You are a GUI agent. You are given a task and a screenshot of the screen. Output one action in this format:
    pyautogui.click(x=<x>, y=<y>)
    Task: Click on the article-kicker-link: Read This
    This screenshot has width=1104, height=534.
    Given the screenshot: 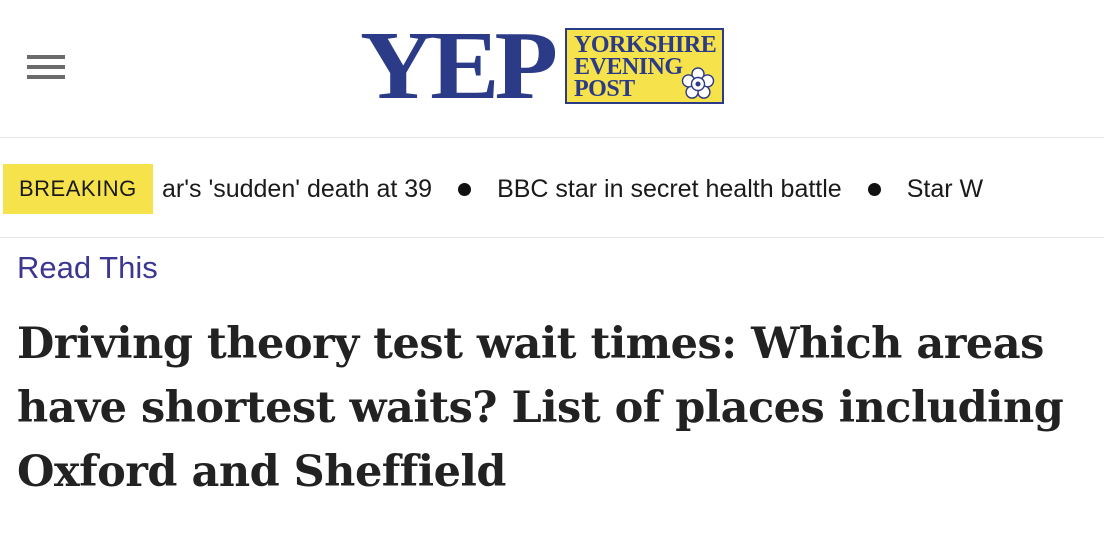 What is the action you would take?
    pyautogui.click(x=87, y=268)
    